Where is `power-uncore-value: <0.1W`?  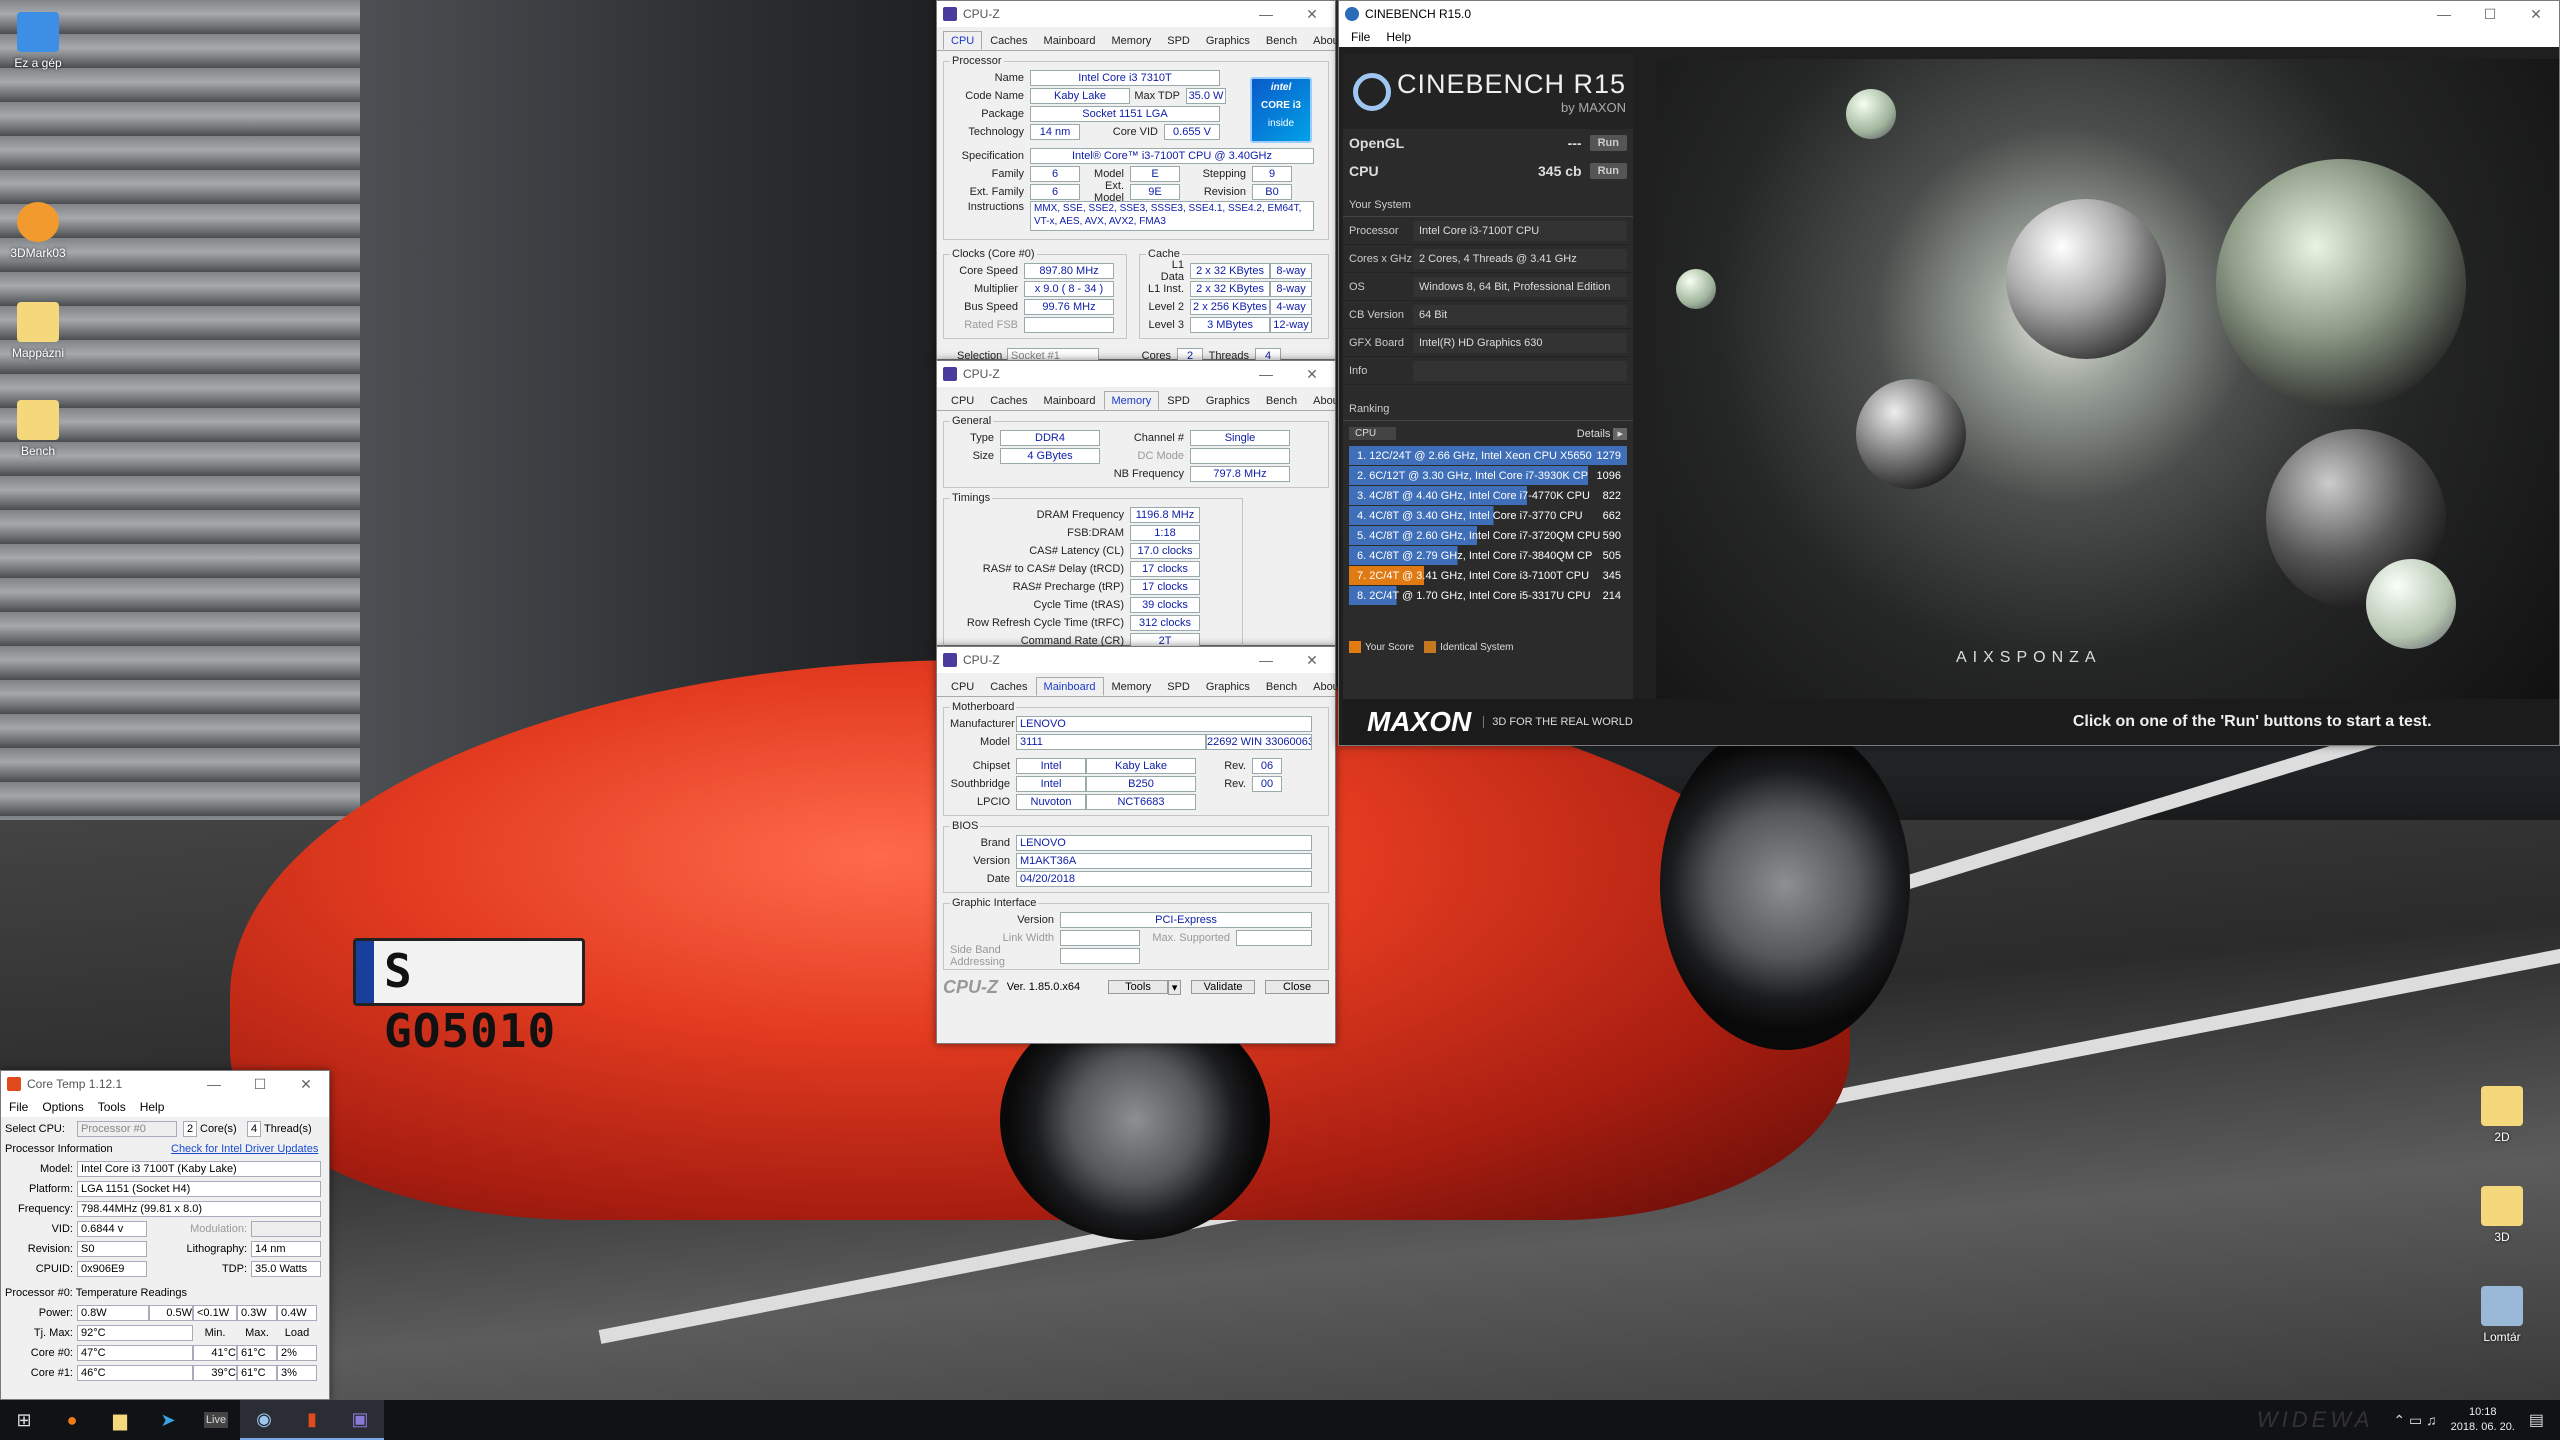
power-uncore-value: <0.1W is located at coordinates (215, 1313).